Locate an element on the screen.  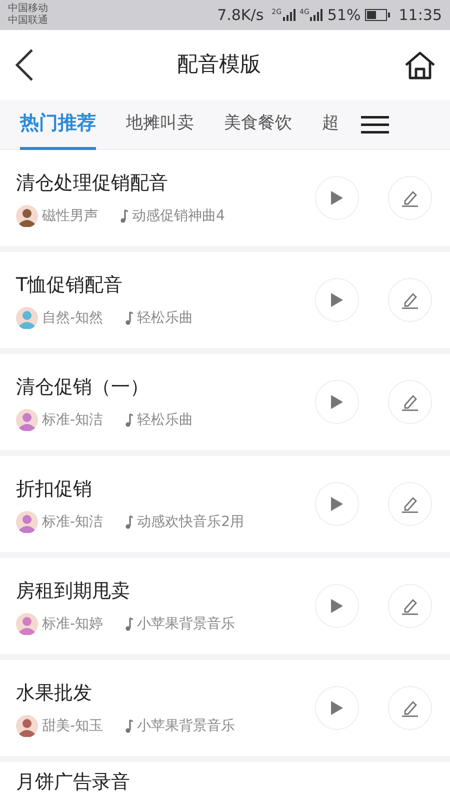
voice-name: 磁性男声 is located at coordinates (70, 216).